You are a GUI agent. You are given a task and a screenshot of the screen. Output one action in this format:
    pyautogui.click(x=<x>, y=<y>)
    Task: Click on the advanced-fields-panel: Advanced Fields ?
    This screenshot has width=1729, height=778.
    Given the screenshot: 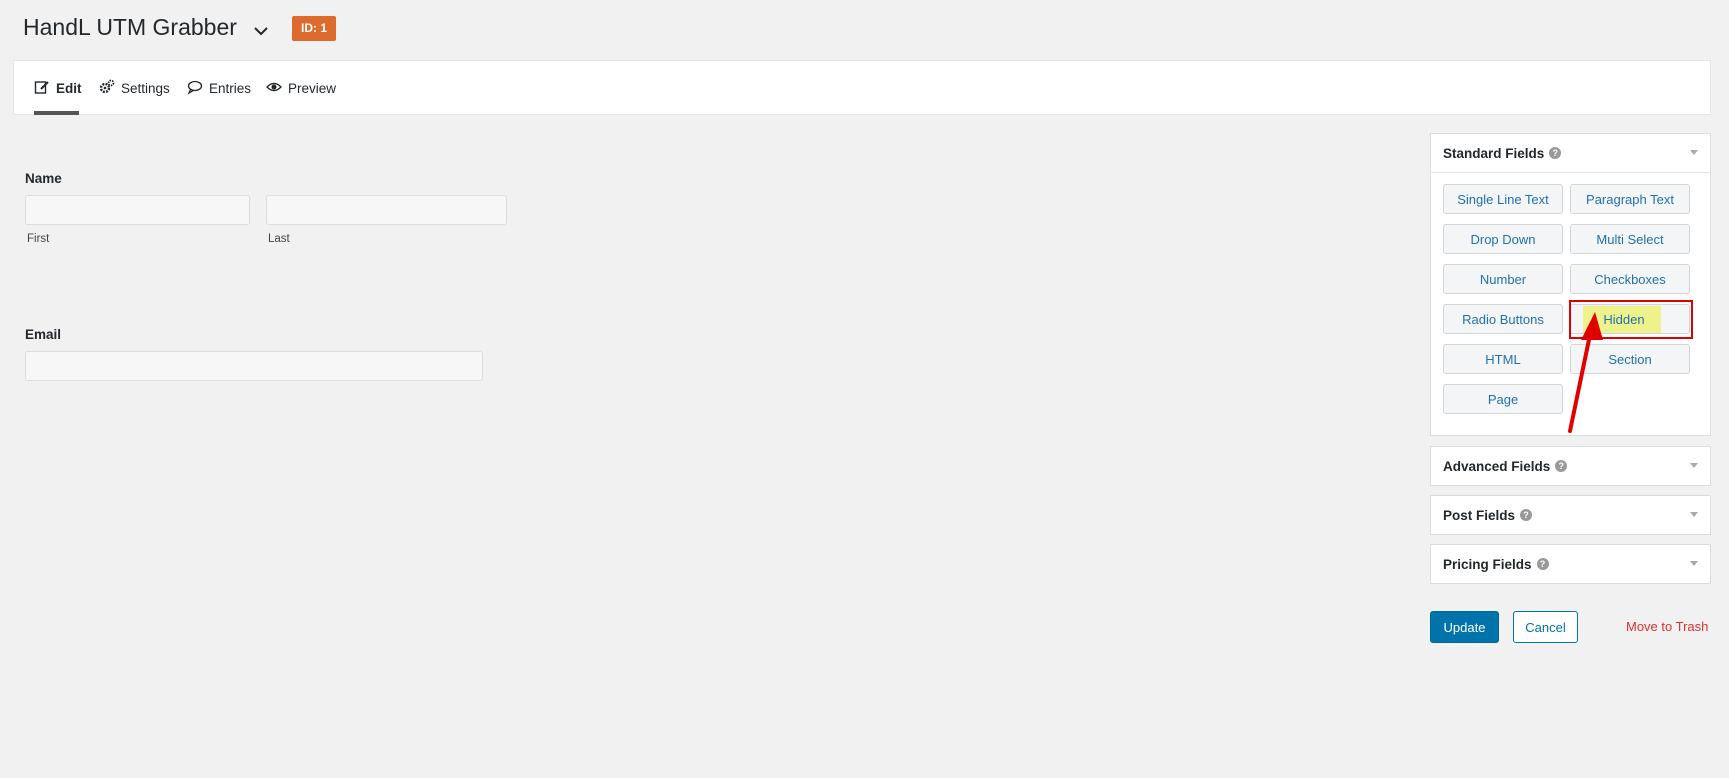 What is the action you would take?
    pyautogui.click(x=1570, y=466)
    